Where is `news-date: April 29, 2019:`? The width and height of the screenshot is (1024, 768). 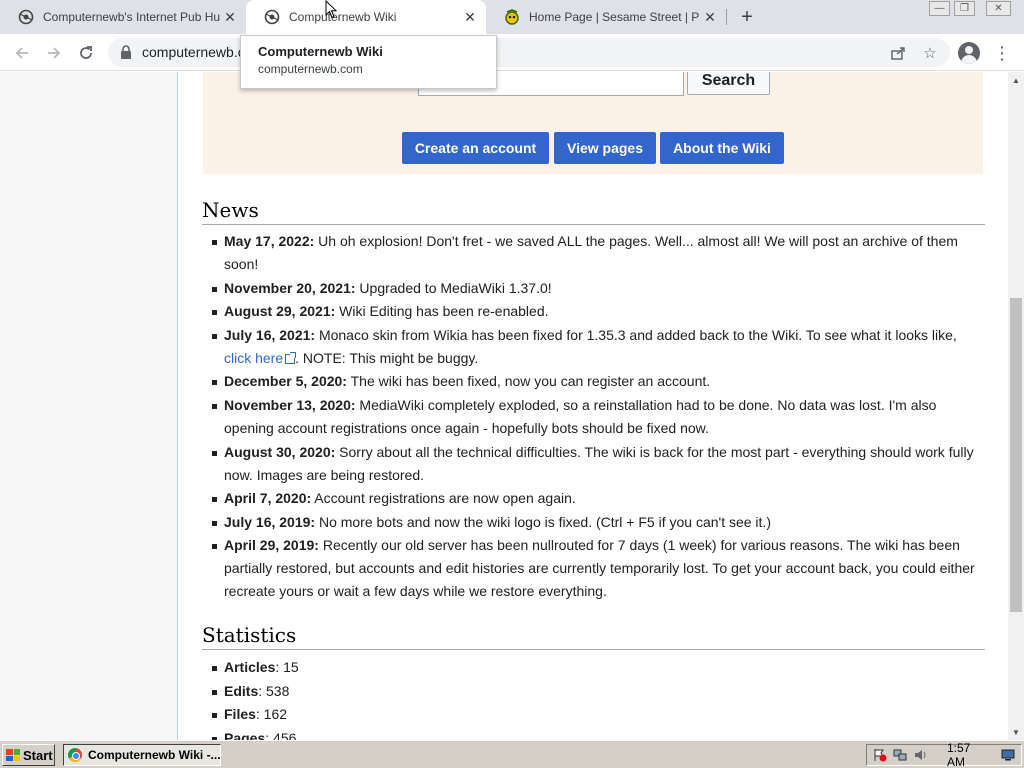
news-date: April 29, 2019: is located at coordinates (271, 545).